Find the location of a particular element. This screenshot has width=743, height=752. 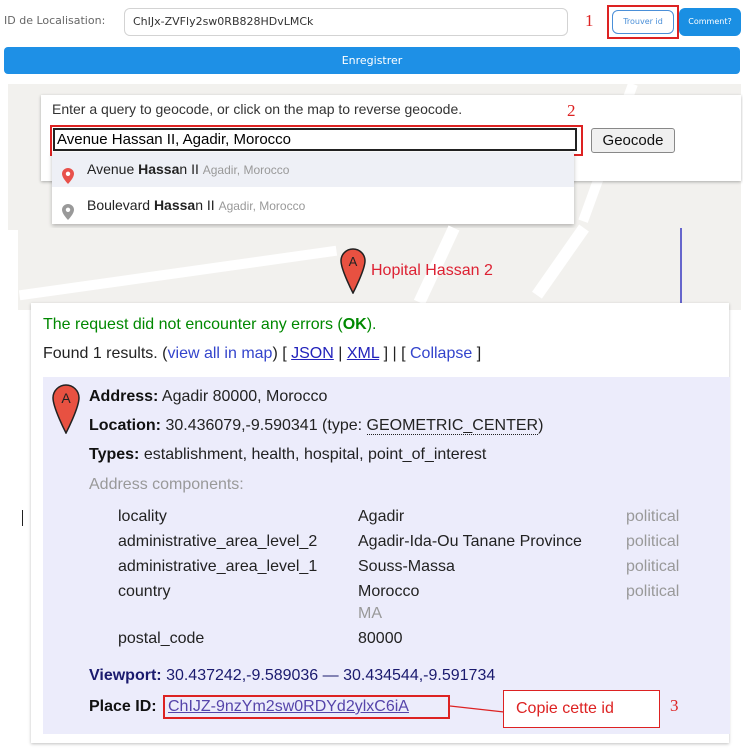

enregistrer-button: Enregistrer is located at coordinates (372, 60).